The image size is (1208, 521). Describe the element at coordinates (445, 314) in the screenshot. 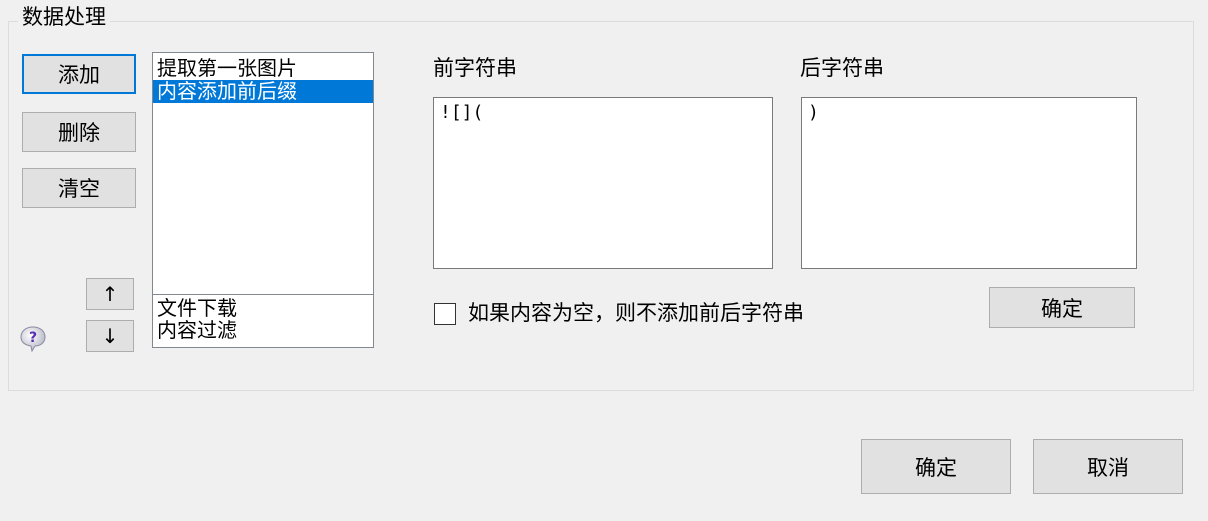

I see `skip-empty-checkbox` at that location.